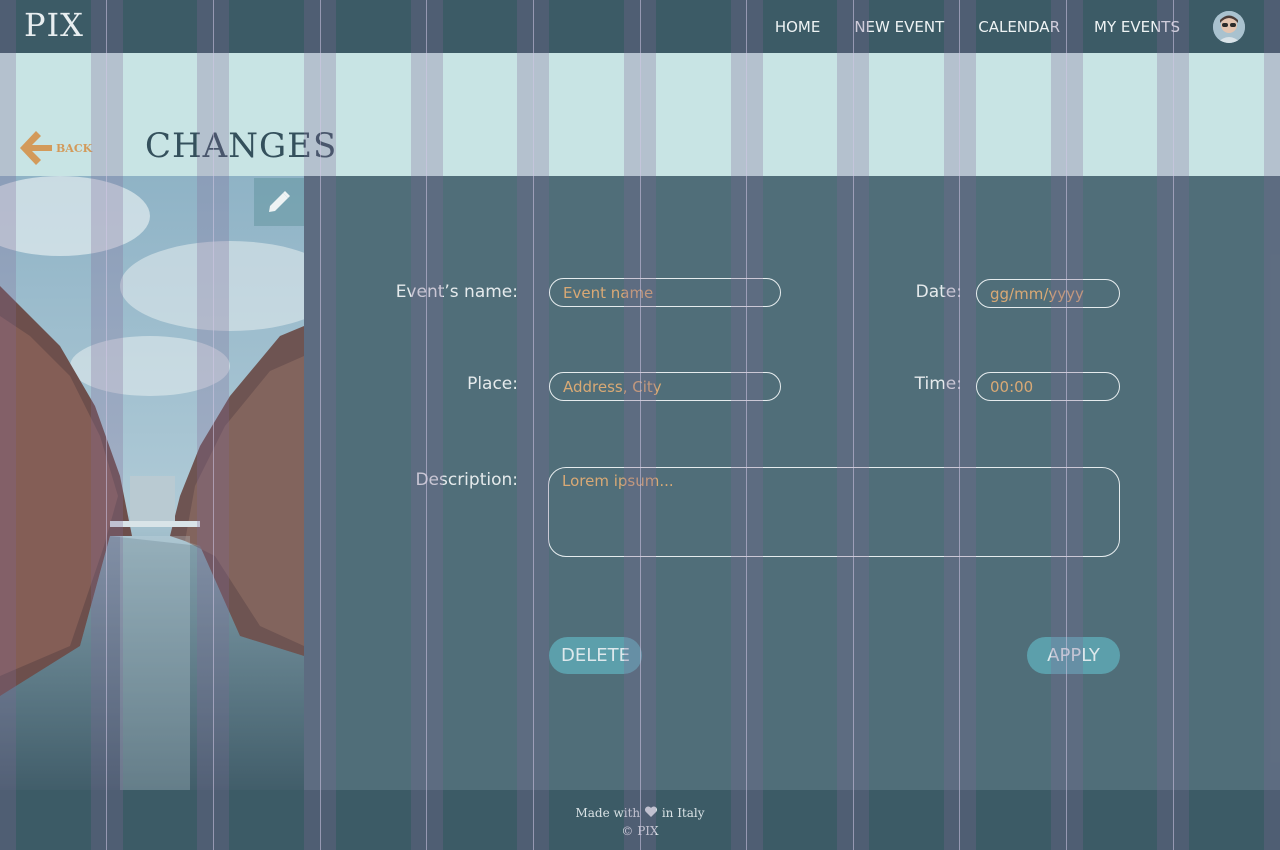 This screenshot has width=1280, height=850. Describe the element at coordinates (241, 146) in the screenshot. I see `page-title: CHANGES` at that location.